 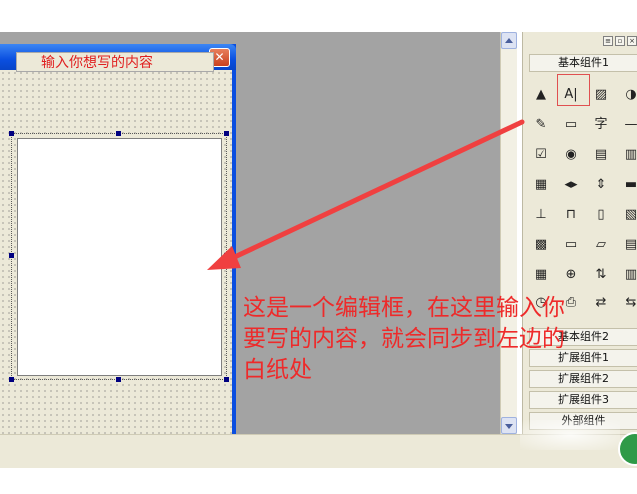 What do you see at coordinates (97, 63) in the screenshot?
I see `label-control-text: 输入你想写的内容` at bounding box center [97, 63].